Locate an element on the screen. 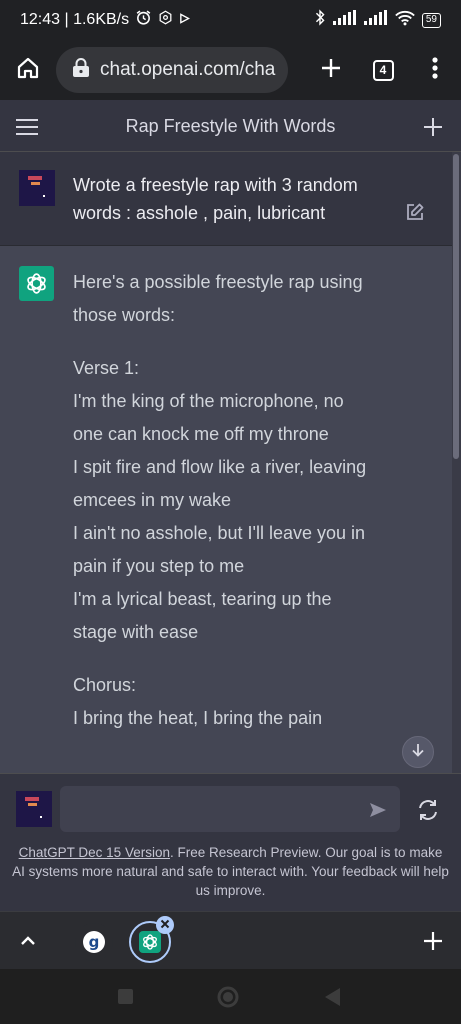 This screenshot has height=1024, width=461. verse-label: Verse 1: is located at coordinates (106, 368).